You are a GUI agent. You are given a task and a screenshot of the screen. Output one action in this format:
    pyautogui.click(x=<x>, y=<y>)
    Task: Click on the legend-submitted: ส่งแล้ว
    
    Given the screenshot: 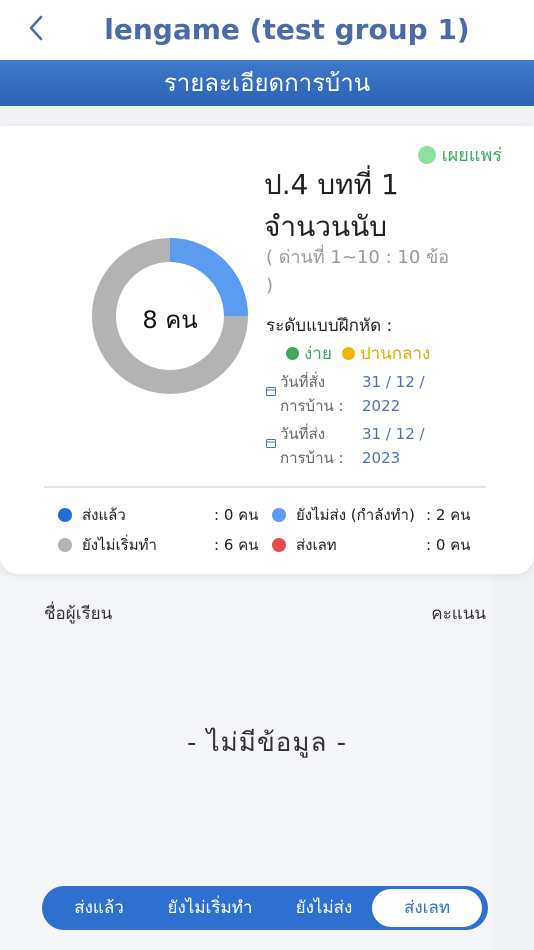 What is the action you would take?
    pyautogui.click(x=92, y=515)
    